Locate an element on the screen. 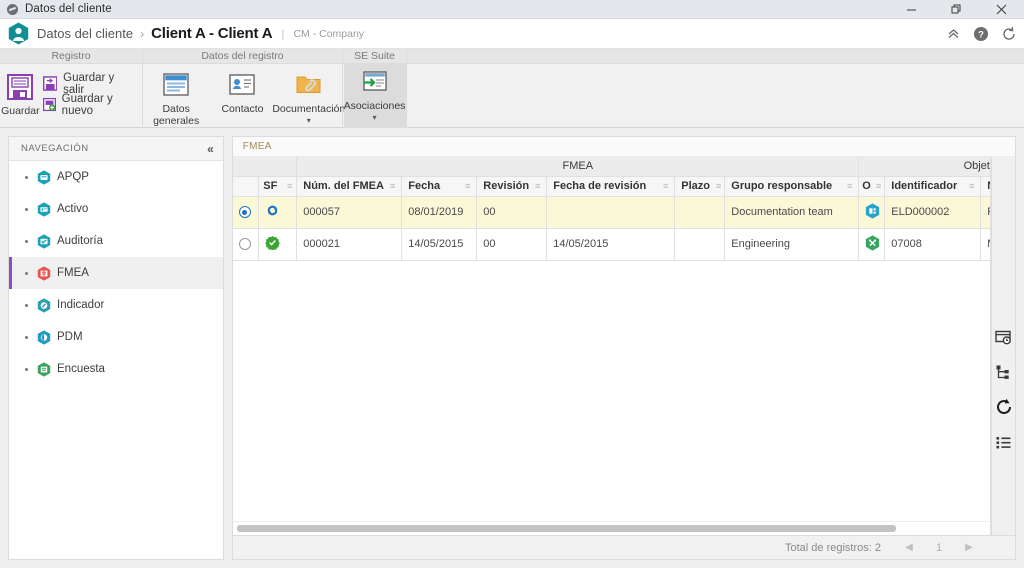 The image size is (1024, 574). minimize-button is located at coordinates (911, 9).